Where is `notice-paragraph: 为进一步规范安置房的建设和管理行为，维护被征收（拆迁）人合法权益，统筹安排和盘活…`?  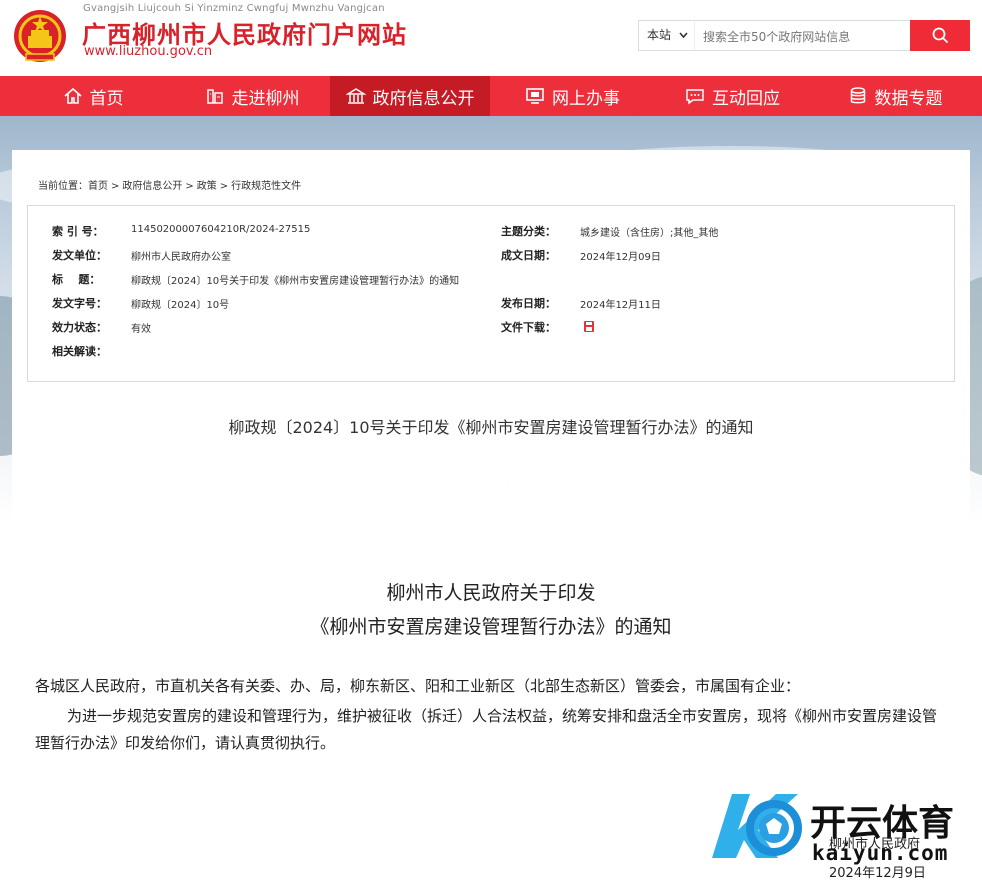 notice-paragraph: 为进一步规范安置房的建设和管理行为，维护被征收（拆迁）人合法权益，统筹安排和盘活… is located at coordinates (486, 729).